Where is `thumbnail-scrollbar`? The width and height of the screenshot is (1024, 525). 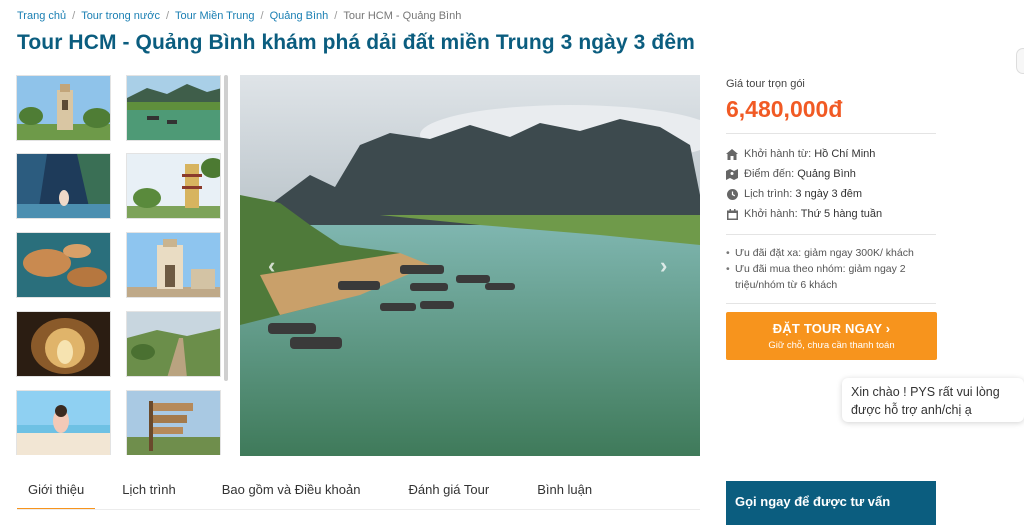 thumbnail-scrollbar is located at coordinates (226, 228).